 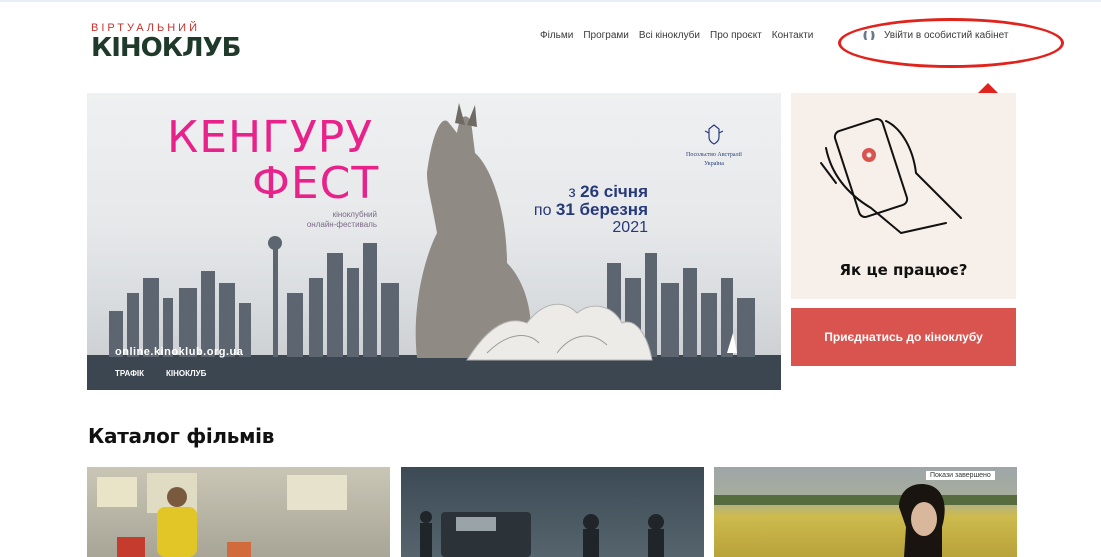 What do you see at coordinates (614, 191) in the screenshot?
I see `dates-from: 26 січня` at bounding box center [614, 191].